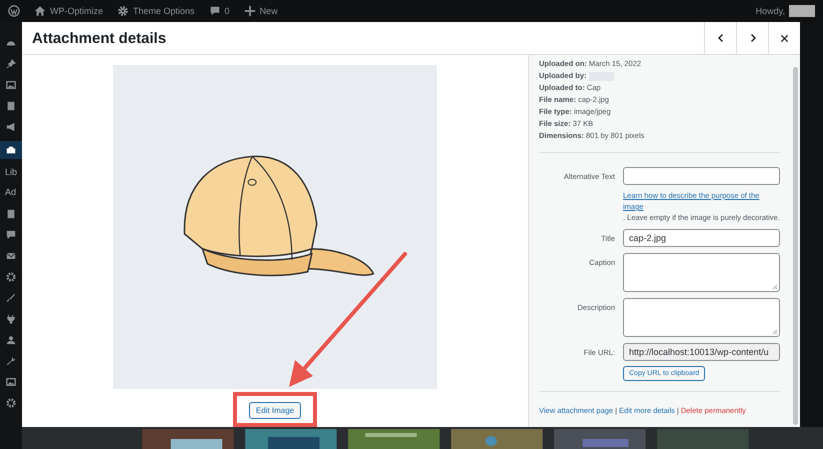  I want to click on url-field: http://localhost:10013/wp-content/u, so click(701, 352).